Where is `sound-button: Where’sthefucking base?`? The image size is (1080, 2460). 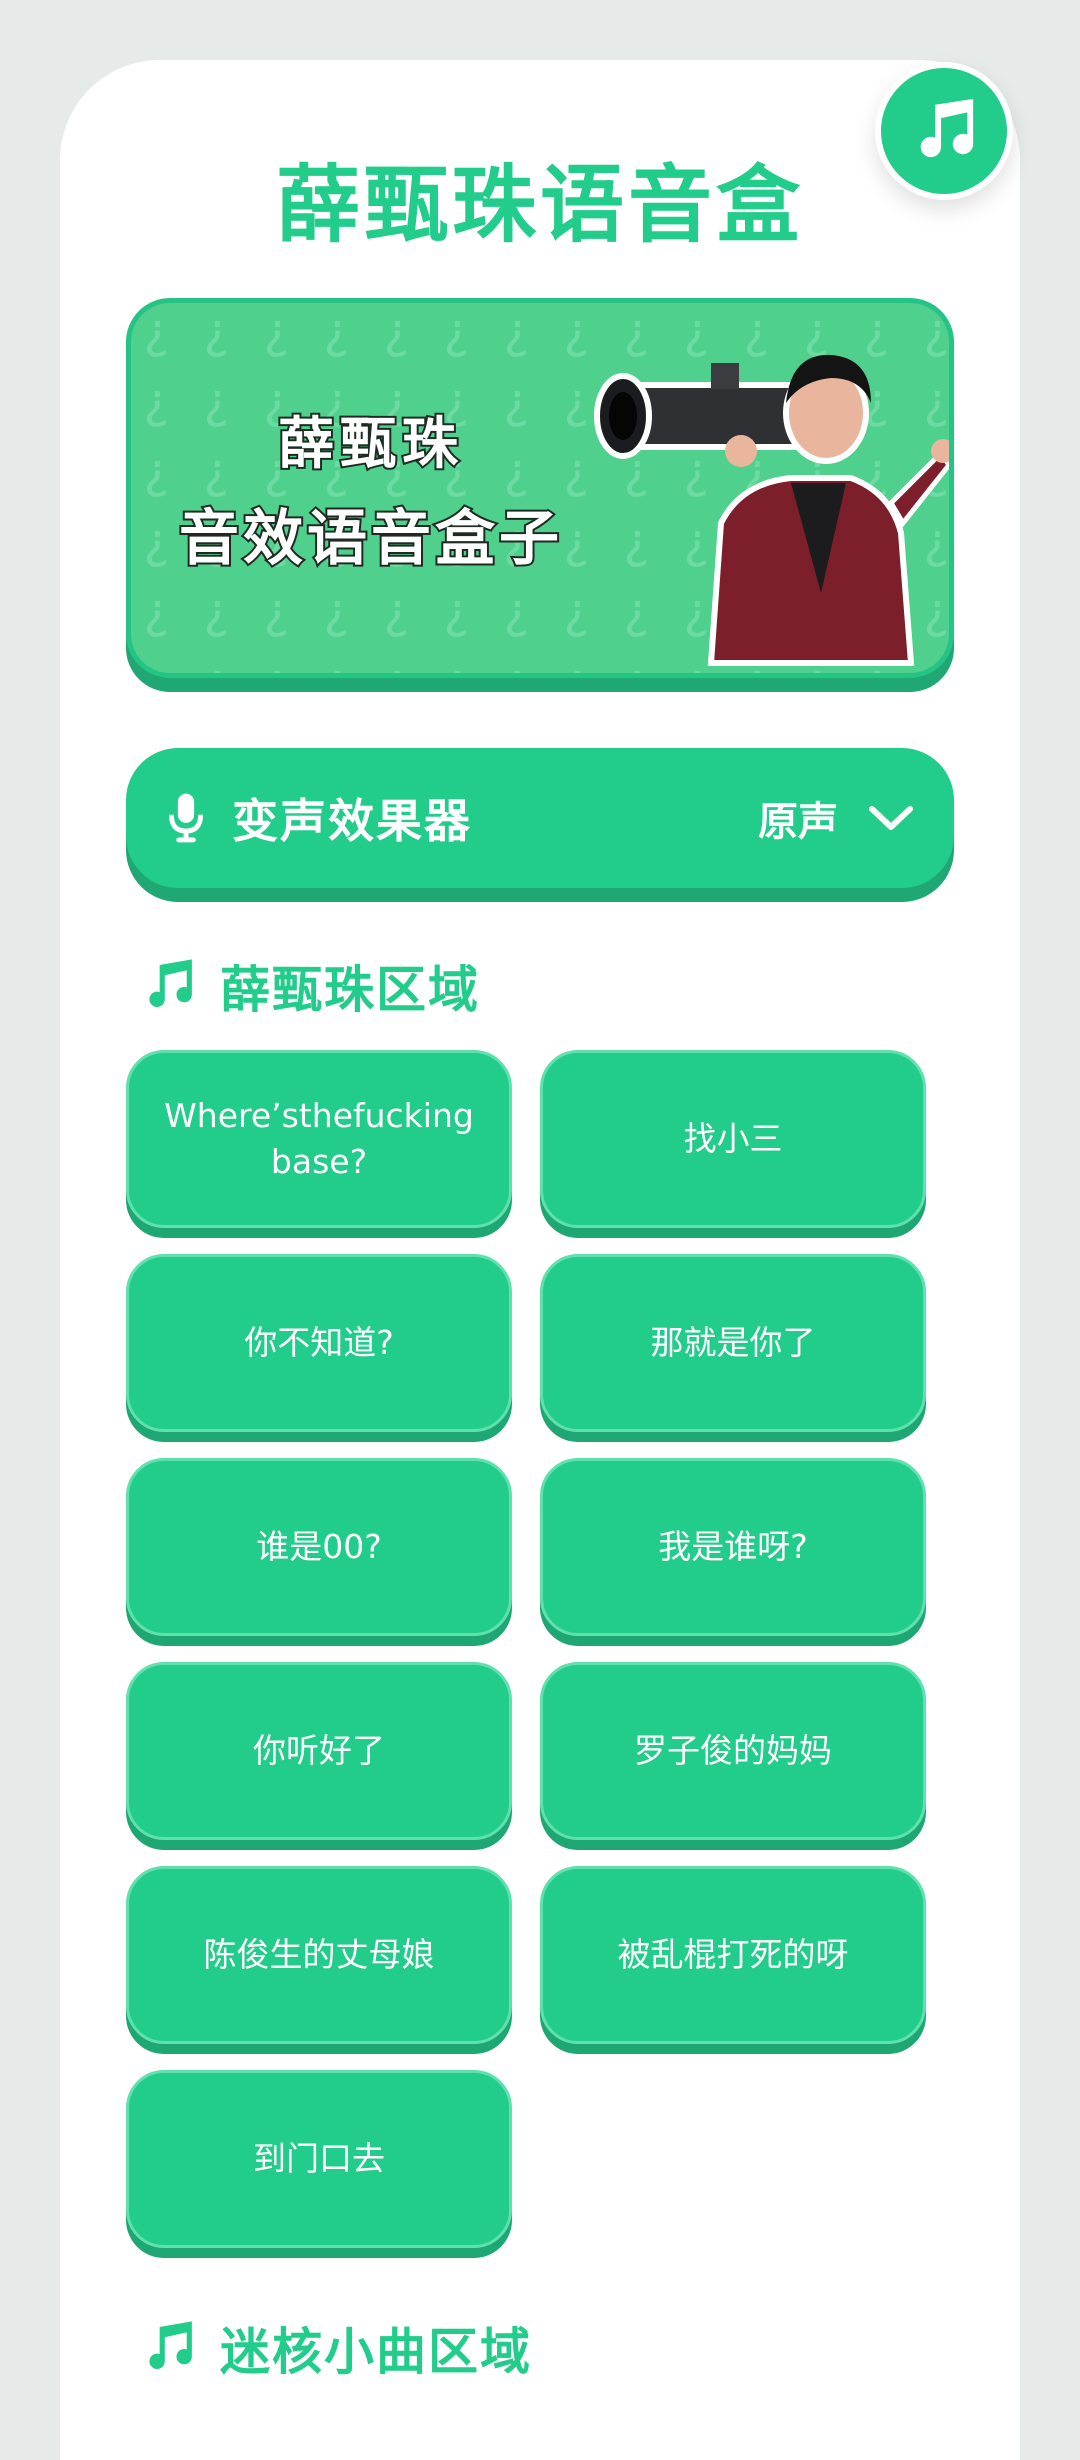
sound-button: Where’sthefucking base? is located at coordinates (319, 1139).